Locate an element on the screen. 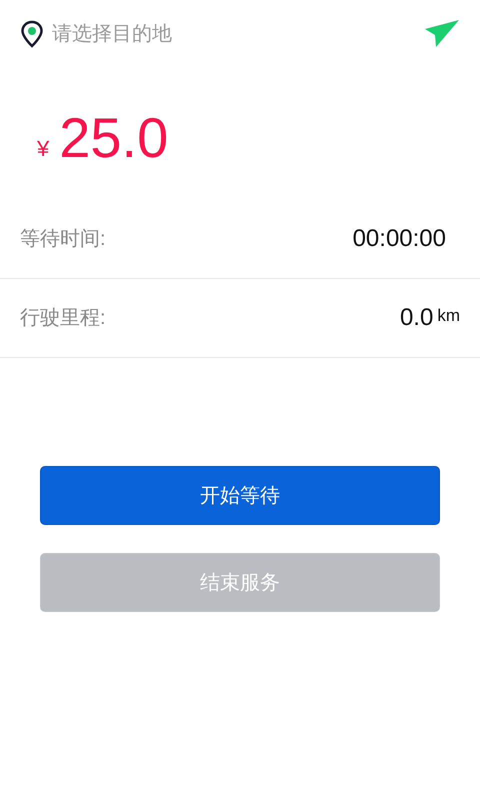  stat-value: 0.0 is located at coordinates (417, 318).